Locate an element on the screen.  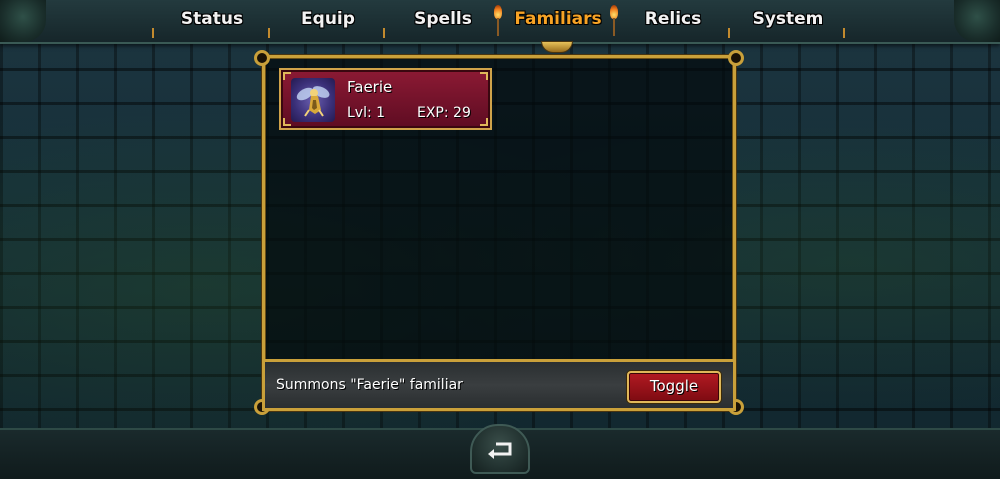
back-button is located at coordinates (500, 449).